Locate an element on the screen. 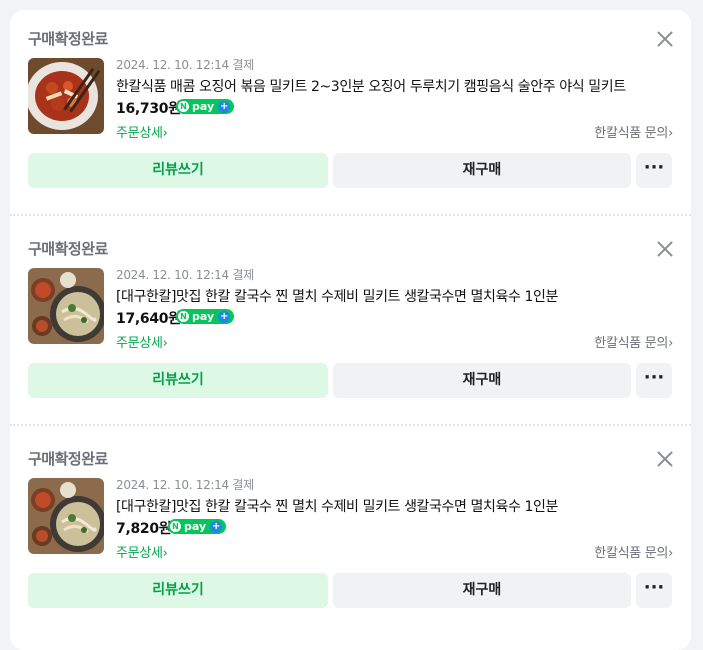  product-thumbnail-squid-stirfry is located at coordinates (66, 96).